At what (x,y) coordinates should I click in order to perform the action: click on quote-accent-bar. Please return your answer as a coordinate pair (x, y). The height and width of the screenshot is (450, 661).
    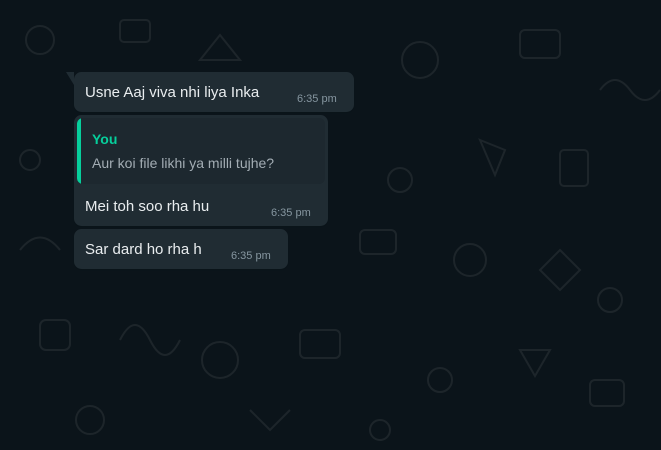
    Looking at the image, I should click on (79, 151).